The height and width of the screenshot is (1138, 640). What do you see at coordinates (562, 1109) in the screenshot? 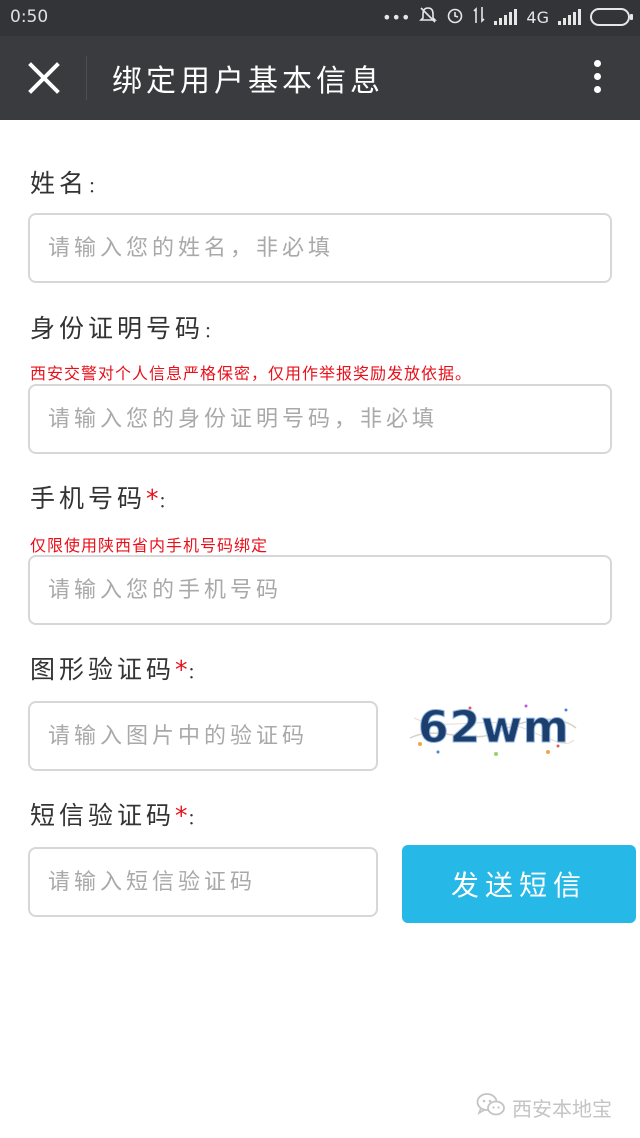
I see `watermark-text: 西安本地宝` at bounding box center [562, 1109].